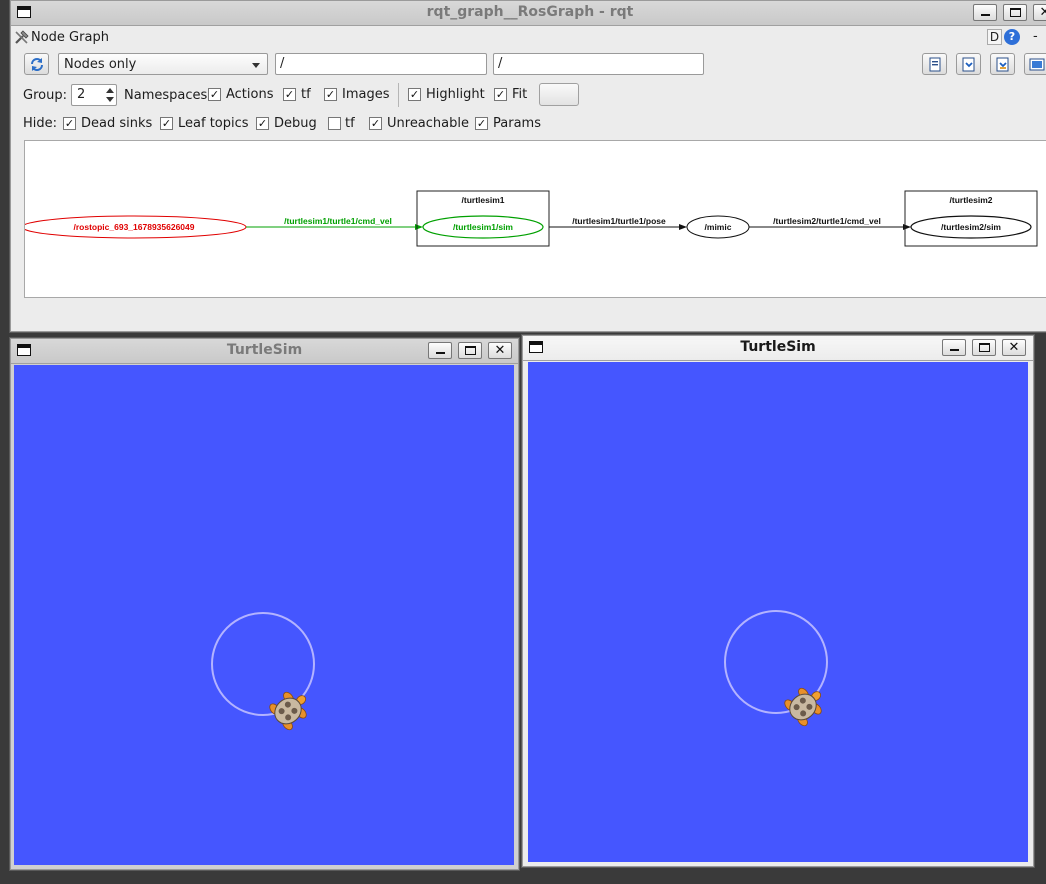 This screenshot has width=1046, height=884. I want to click on save-image-button, so click(1035, 64).